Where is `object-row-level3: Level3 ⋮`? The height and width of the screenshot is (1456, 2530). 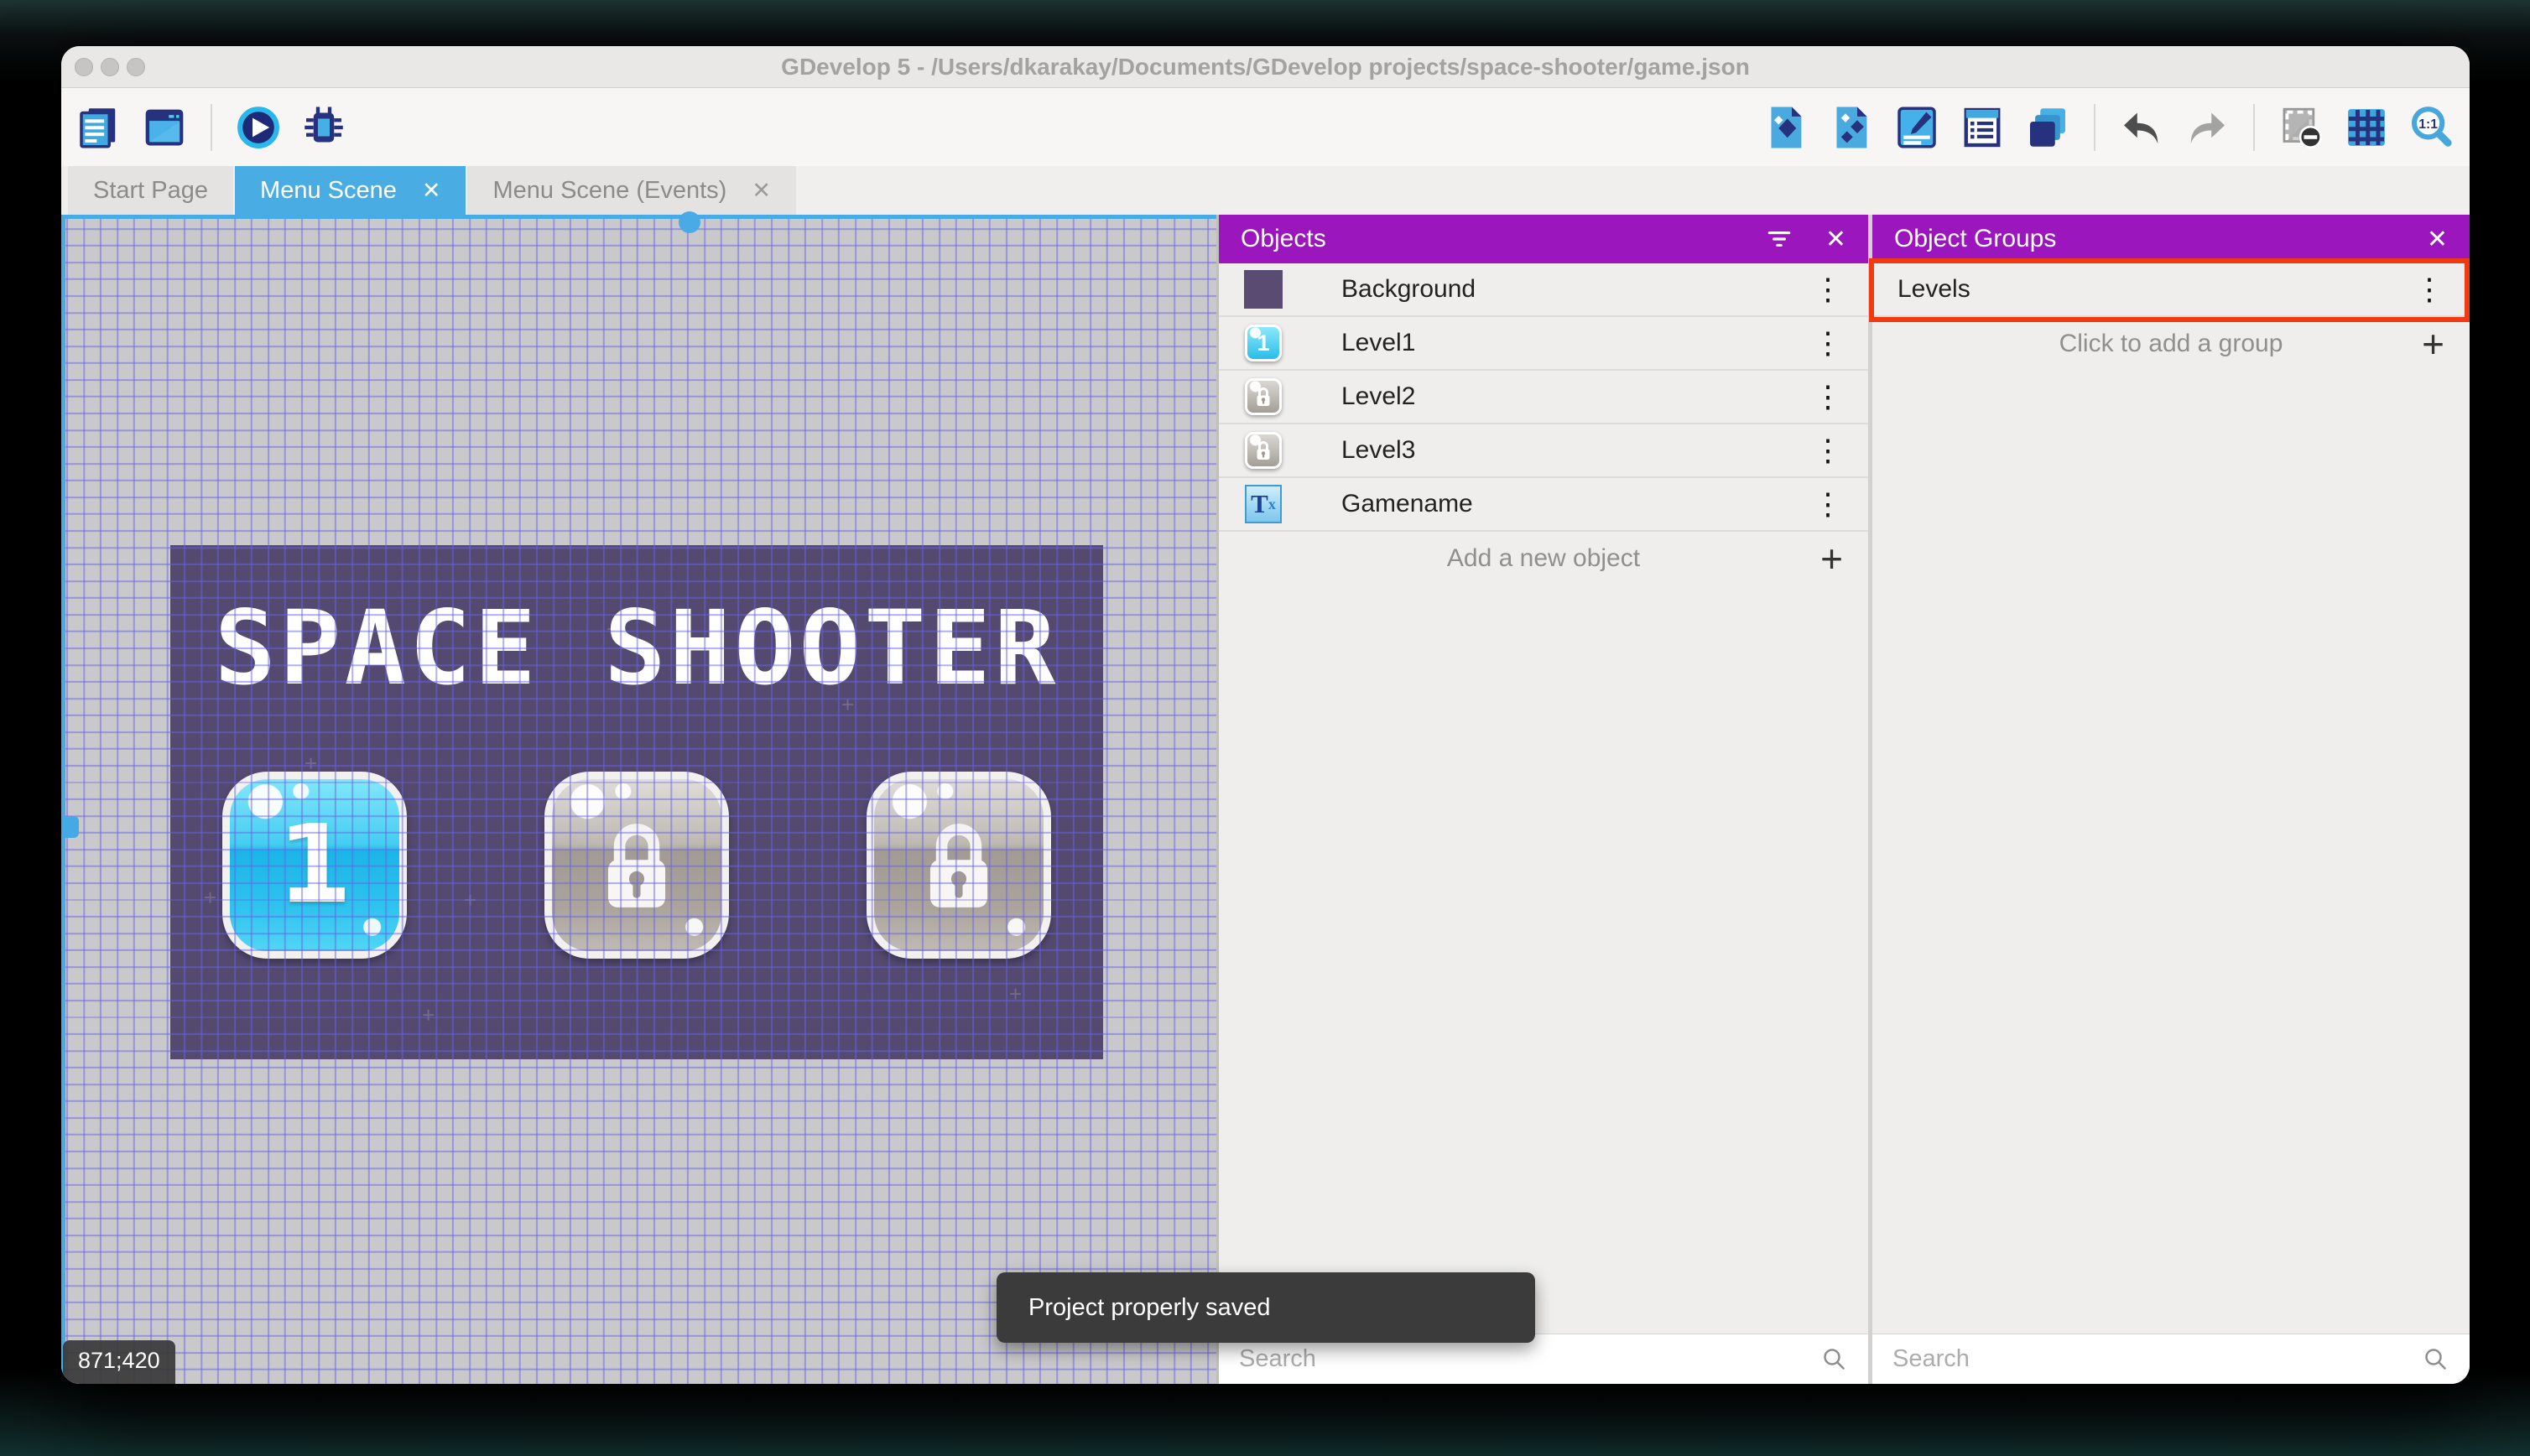 object-row-level3: Level3 ⋮ is located at coordinates (1543, 451).